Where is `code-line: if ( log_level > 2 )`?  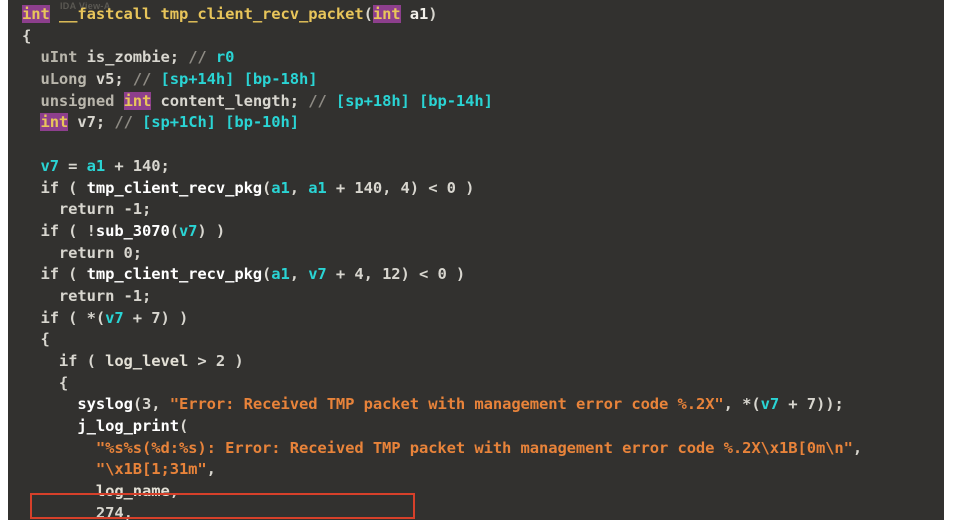
code-line: if ( log_level > 2 ) is located at coordinates (476, 362).